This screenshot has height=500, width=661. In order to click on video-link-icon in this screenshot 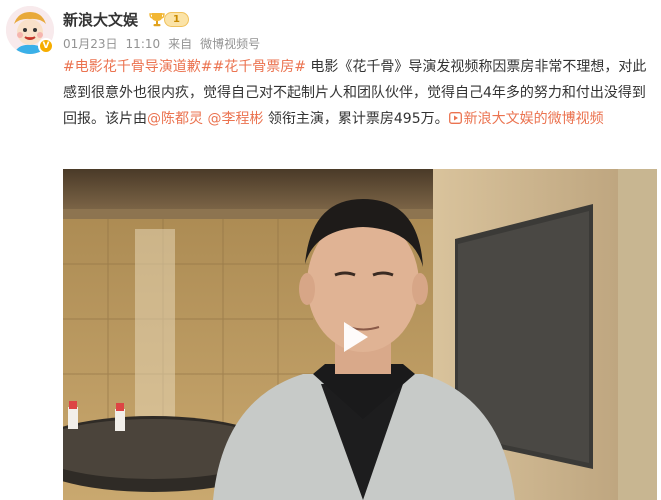, I will do `click(455, 118)`.